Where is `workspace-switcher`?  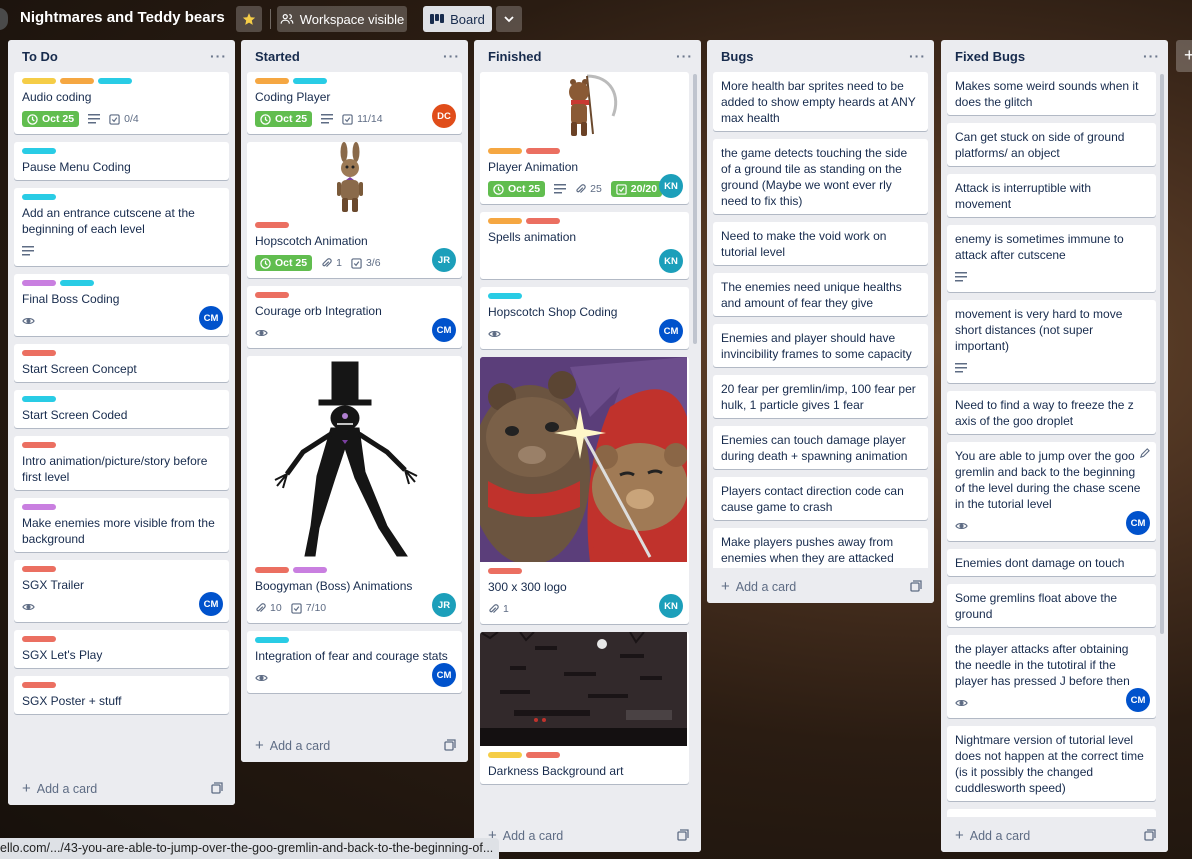
workspace-switcher is located at coordinates (4, 19).